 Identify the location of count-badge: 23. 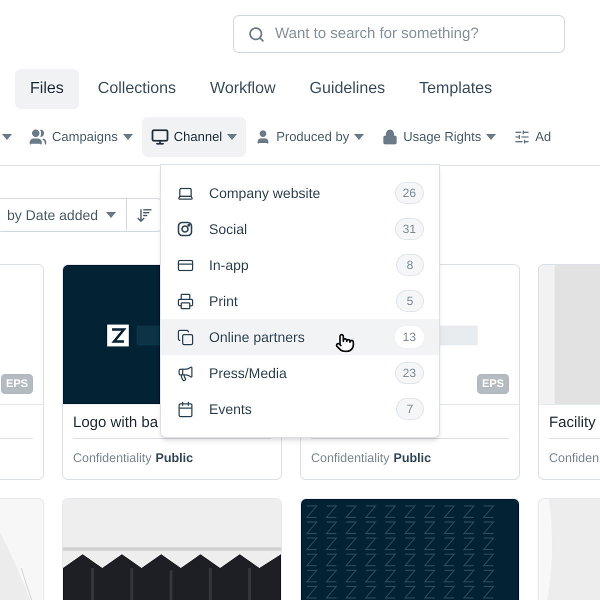
(409, 373).